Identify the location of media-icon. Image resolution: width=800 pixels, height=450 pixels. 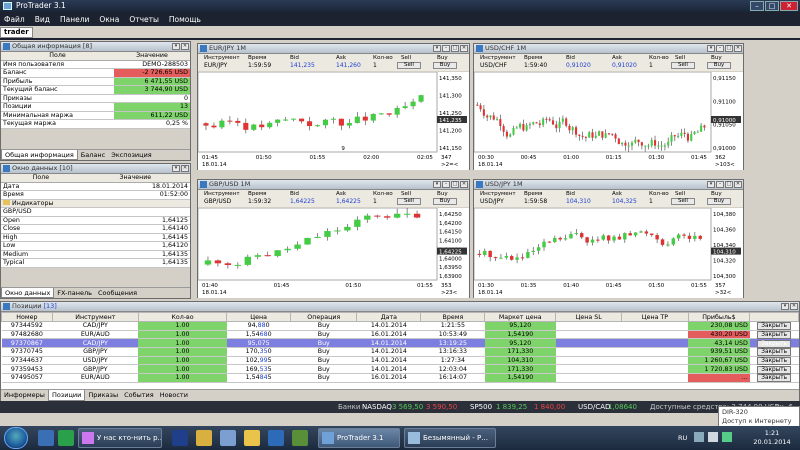
(66, 438).